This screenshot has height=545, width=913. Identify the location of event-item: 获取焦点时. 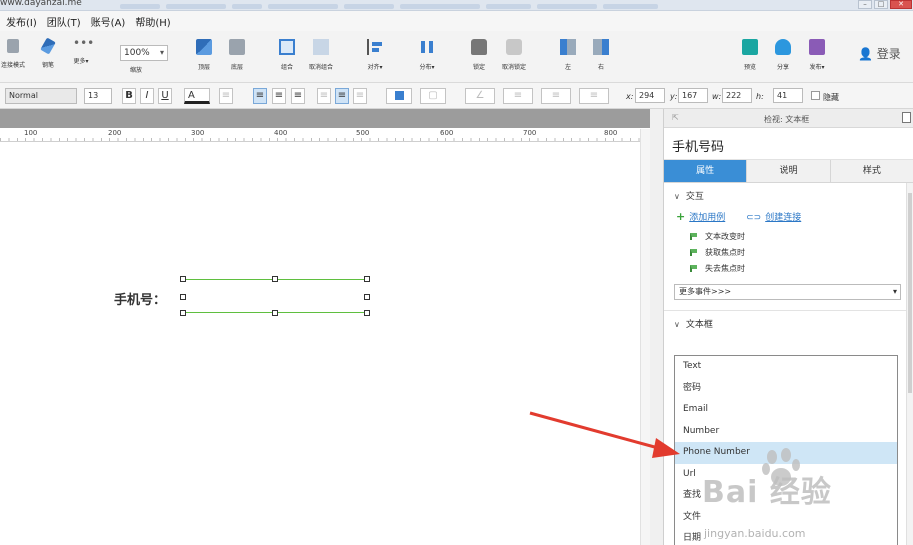
(801, 252).